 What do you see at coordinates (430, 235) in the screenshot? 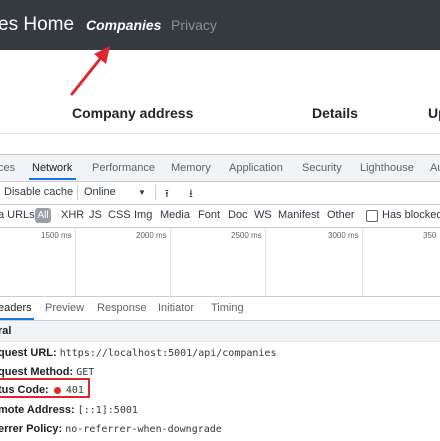
I see `timeline-label: 350` at bounding box center [430, 235].